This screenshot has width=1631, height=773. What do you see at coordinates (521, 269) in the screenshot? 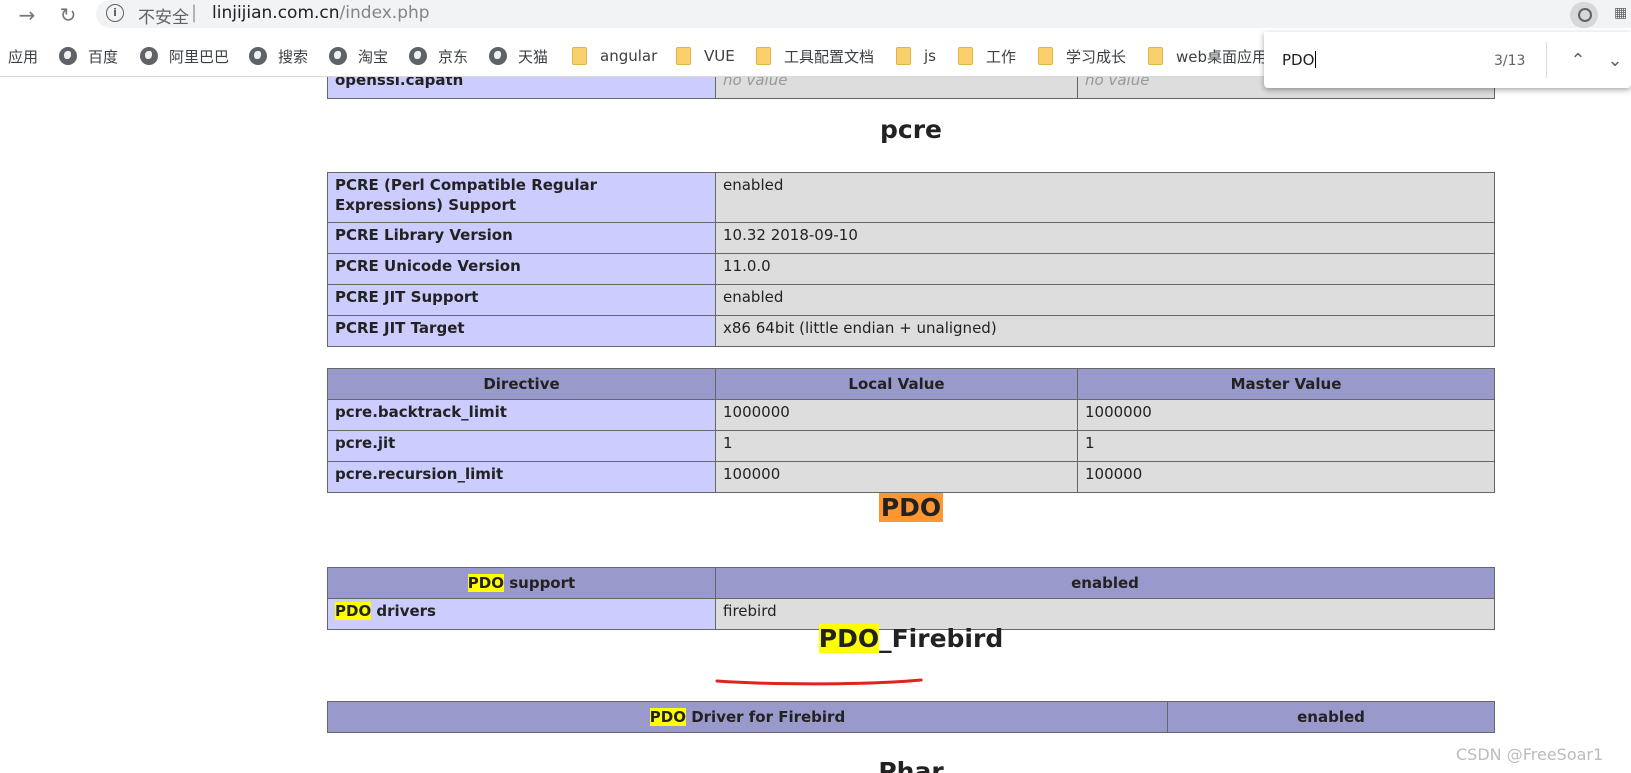
I see `info-name: PCRE Unicode Version` at bounding box center [521, 269].